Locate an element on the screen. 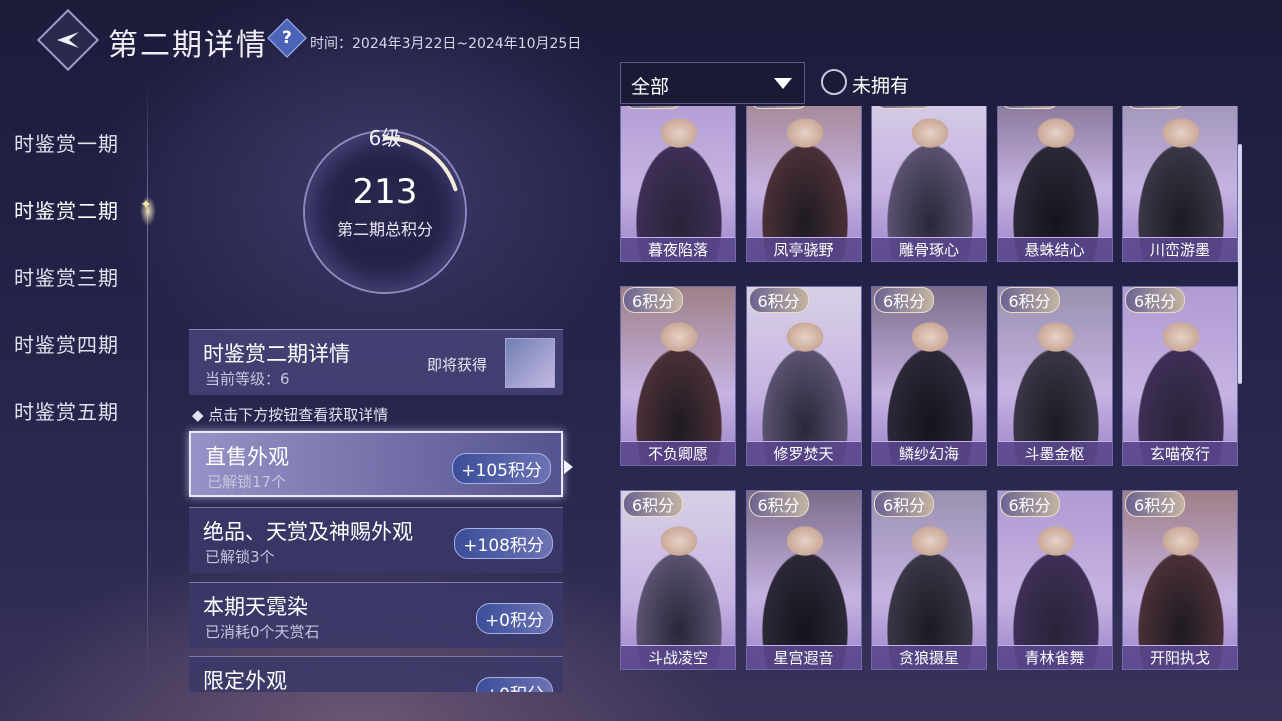 The image size is (1282, 721). category-list-clip: 限定外观 +0积分 is located at coordinates (376, 674).